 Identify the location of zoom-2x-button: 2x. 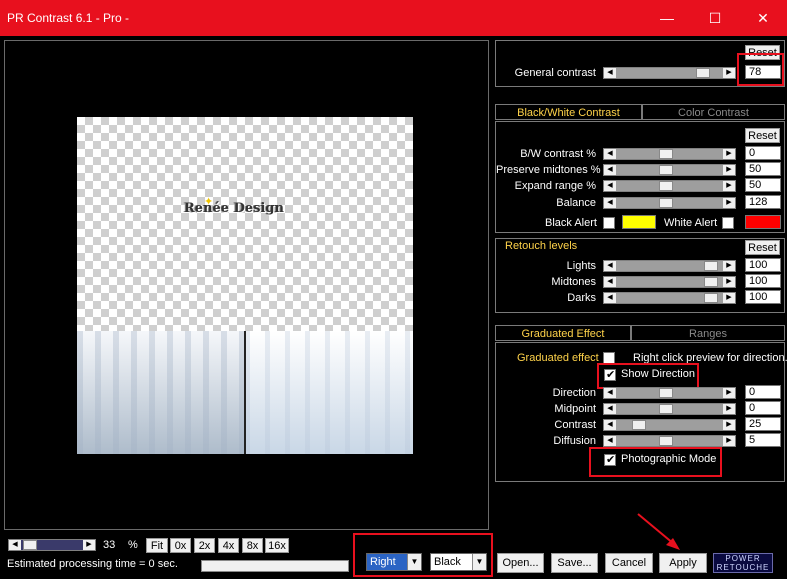
(204, 545).